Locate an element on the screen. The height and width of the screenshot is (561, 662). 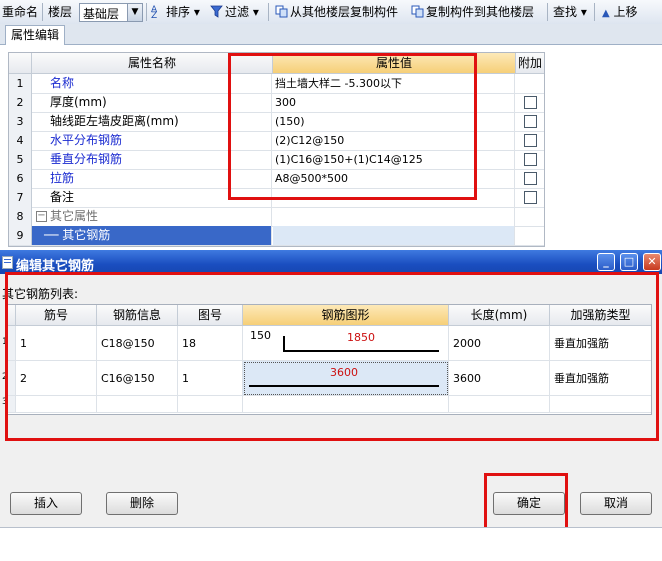
minimize-button: _ is located at coordinates (606, 262).